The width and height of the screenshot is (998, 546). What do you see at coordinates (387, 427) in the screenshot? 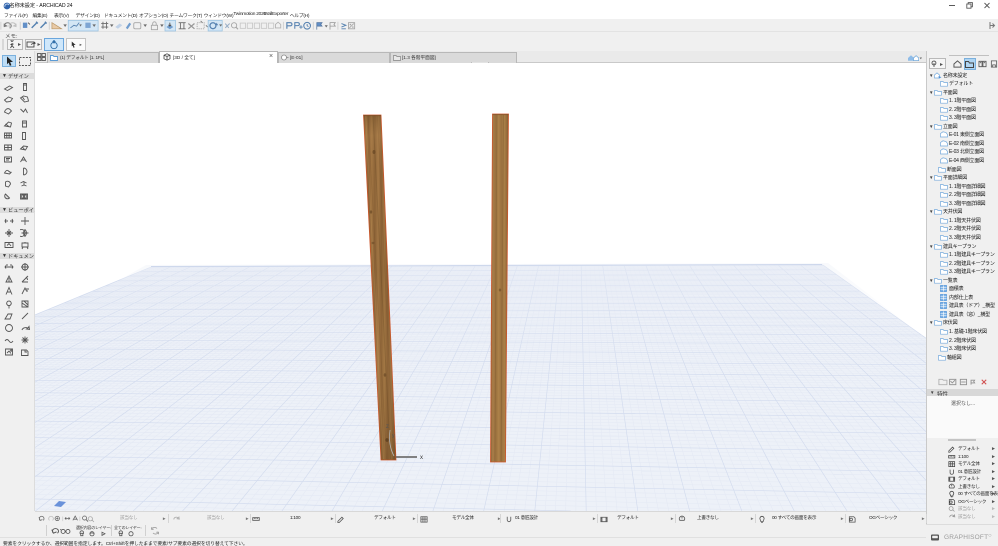
I see `svg-text: z` at bounding box center [387, 427].